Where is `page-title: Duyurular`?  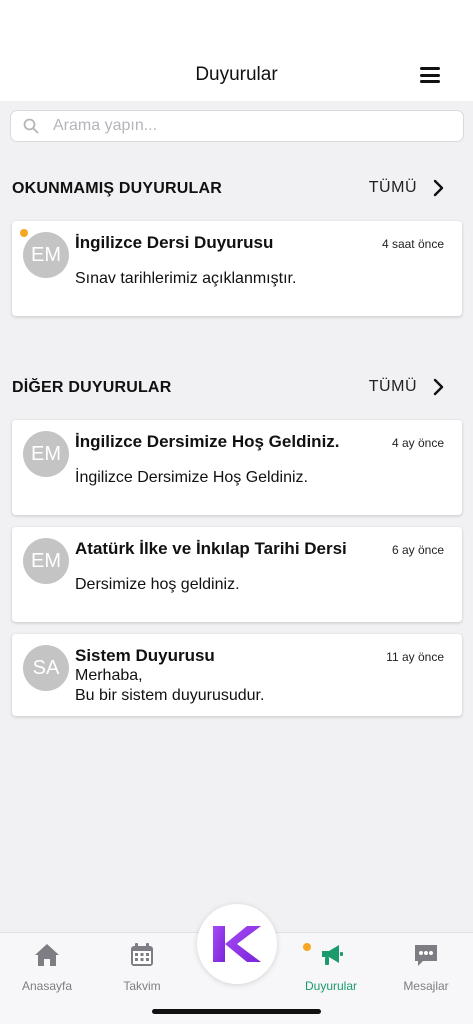 page-title: Duyurular is located at coordinates (236, 74).